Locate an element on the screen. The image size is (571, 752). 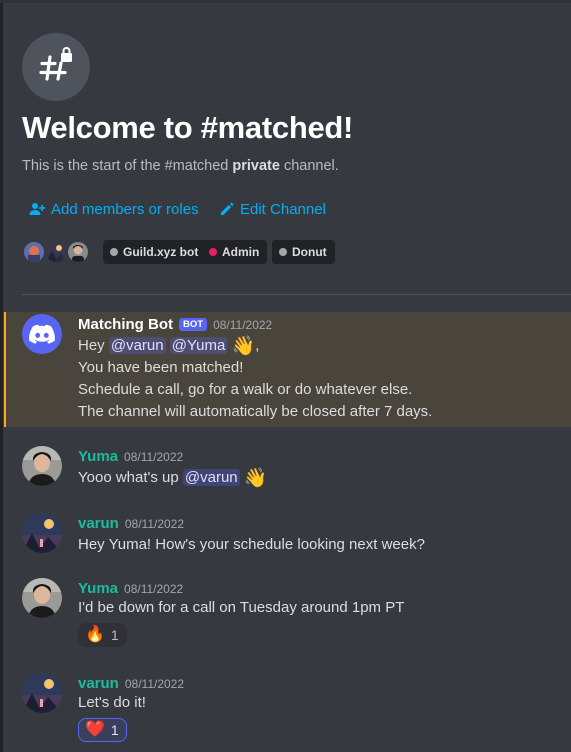
message-header: Matching Bot BOT 08/11/2022 is located at coordinates (175, 324).